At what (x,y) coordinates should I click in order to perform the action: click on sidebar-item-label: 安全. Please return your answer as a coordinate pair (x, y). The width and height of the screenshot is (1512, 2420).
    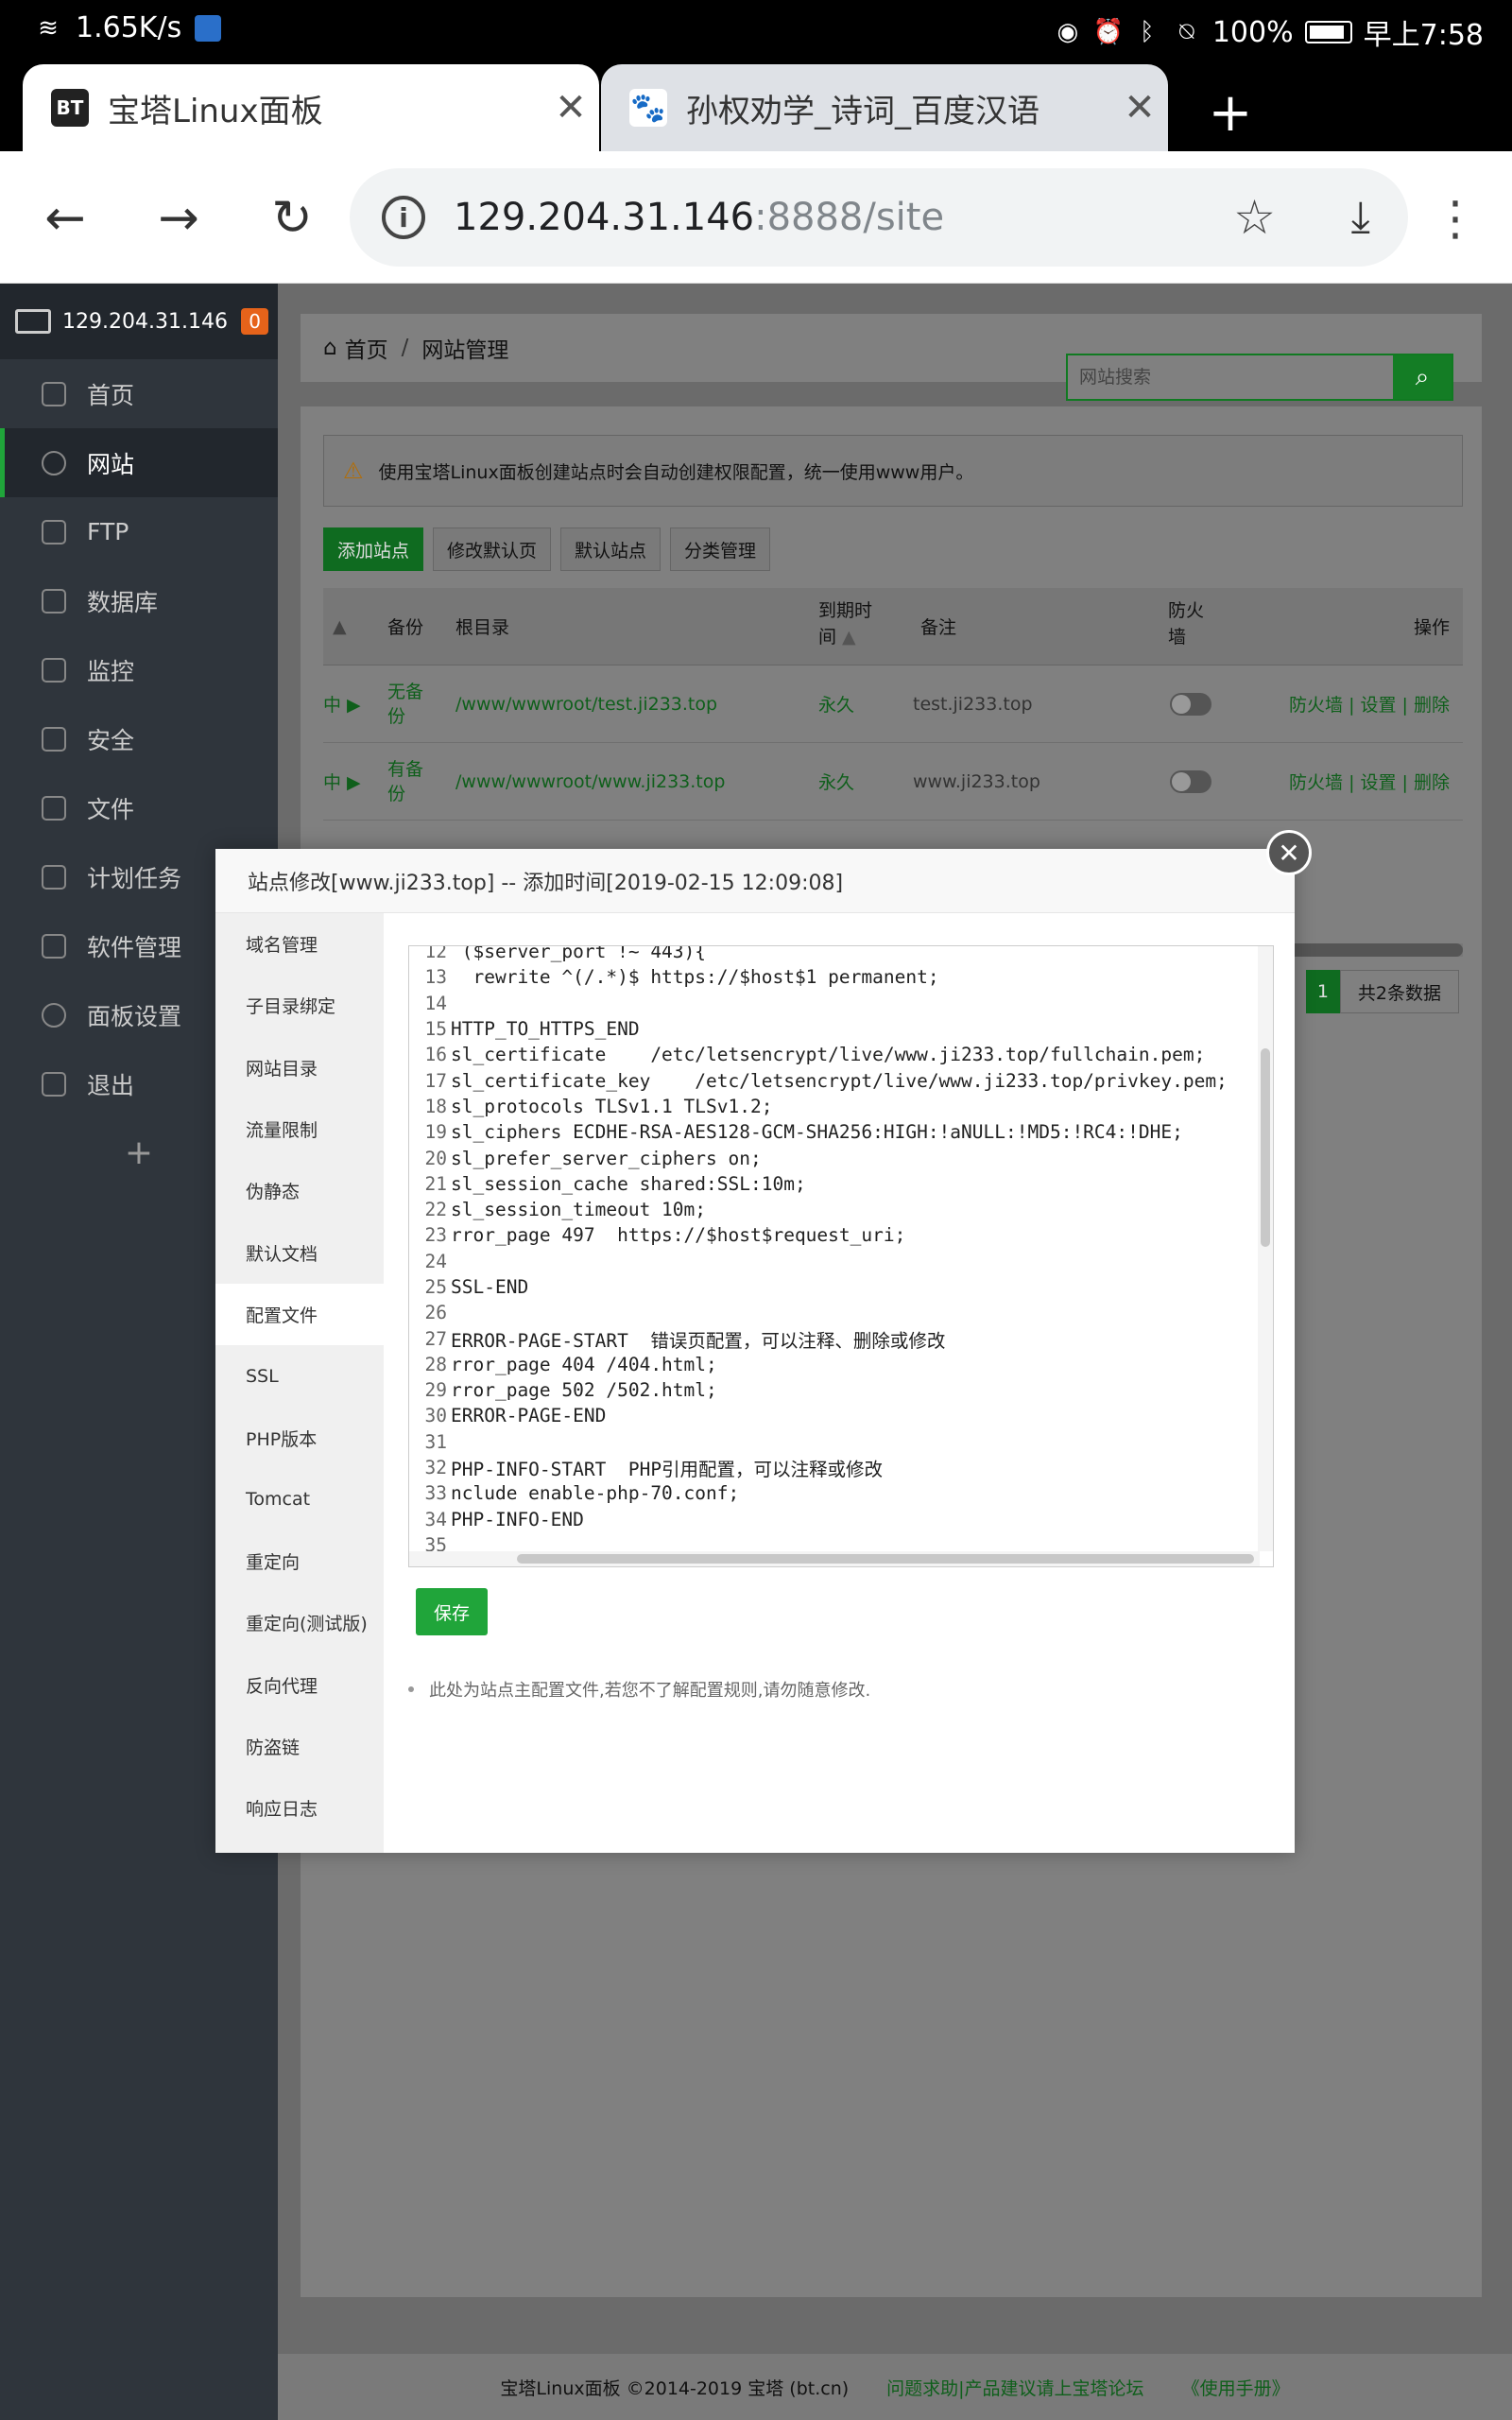
    Looking at the image, I should click on (111, 740).